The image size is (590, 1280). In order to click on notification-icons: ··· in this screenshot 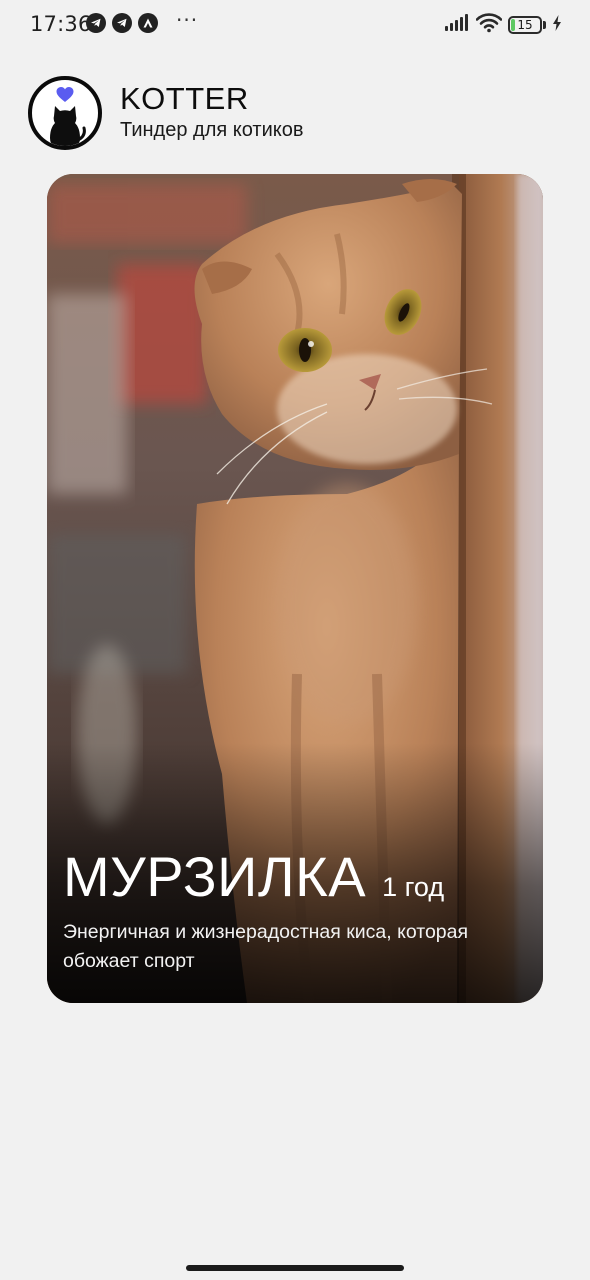, I will do `click(142, 20)`.